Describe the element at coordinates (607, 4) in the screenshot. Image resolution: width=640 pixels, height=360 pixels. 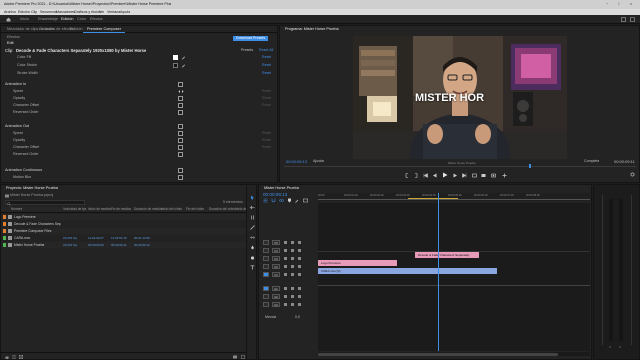
I see `minimize-button: −` at that location.